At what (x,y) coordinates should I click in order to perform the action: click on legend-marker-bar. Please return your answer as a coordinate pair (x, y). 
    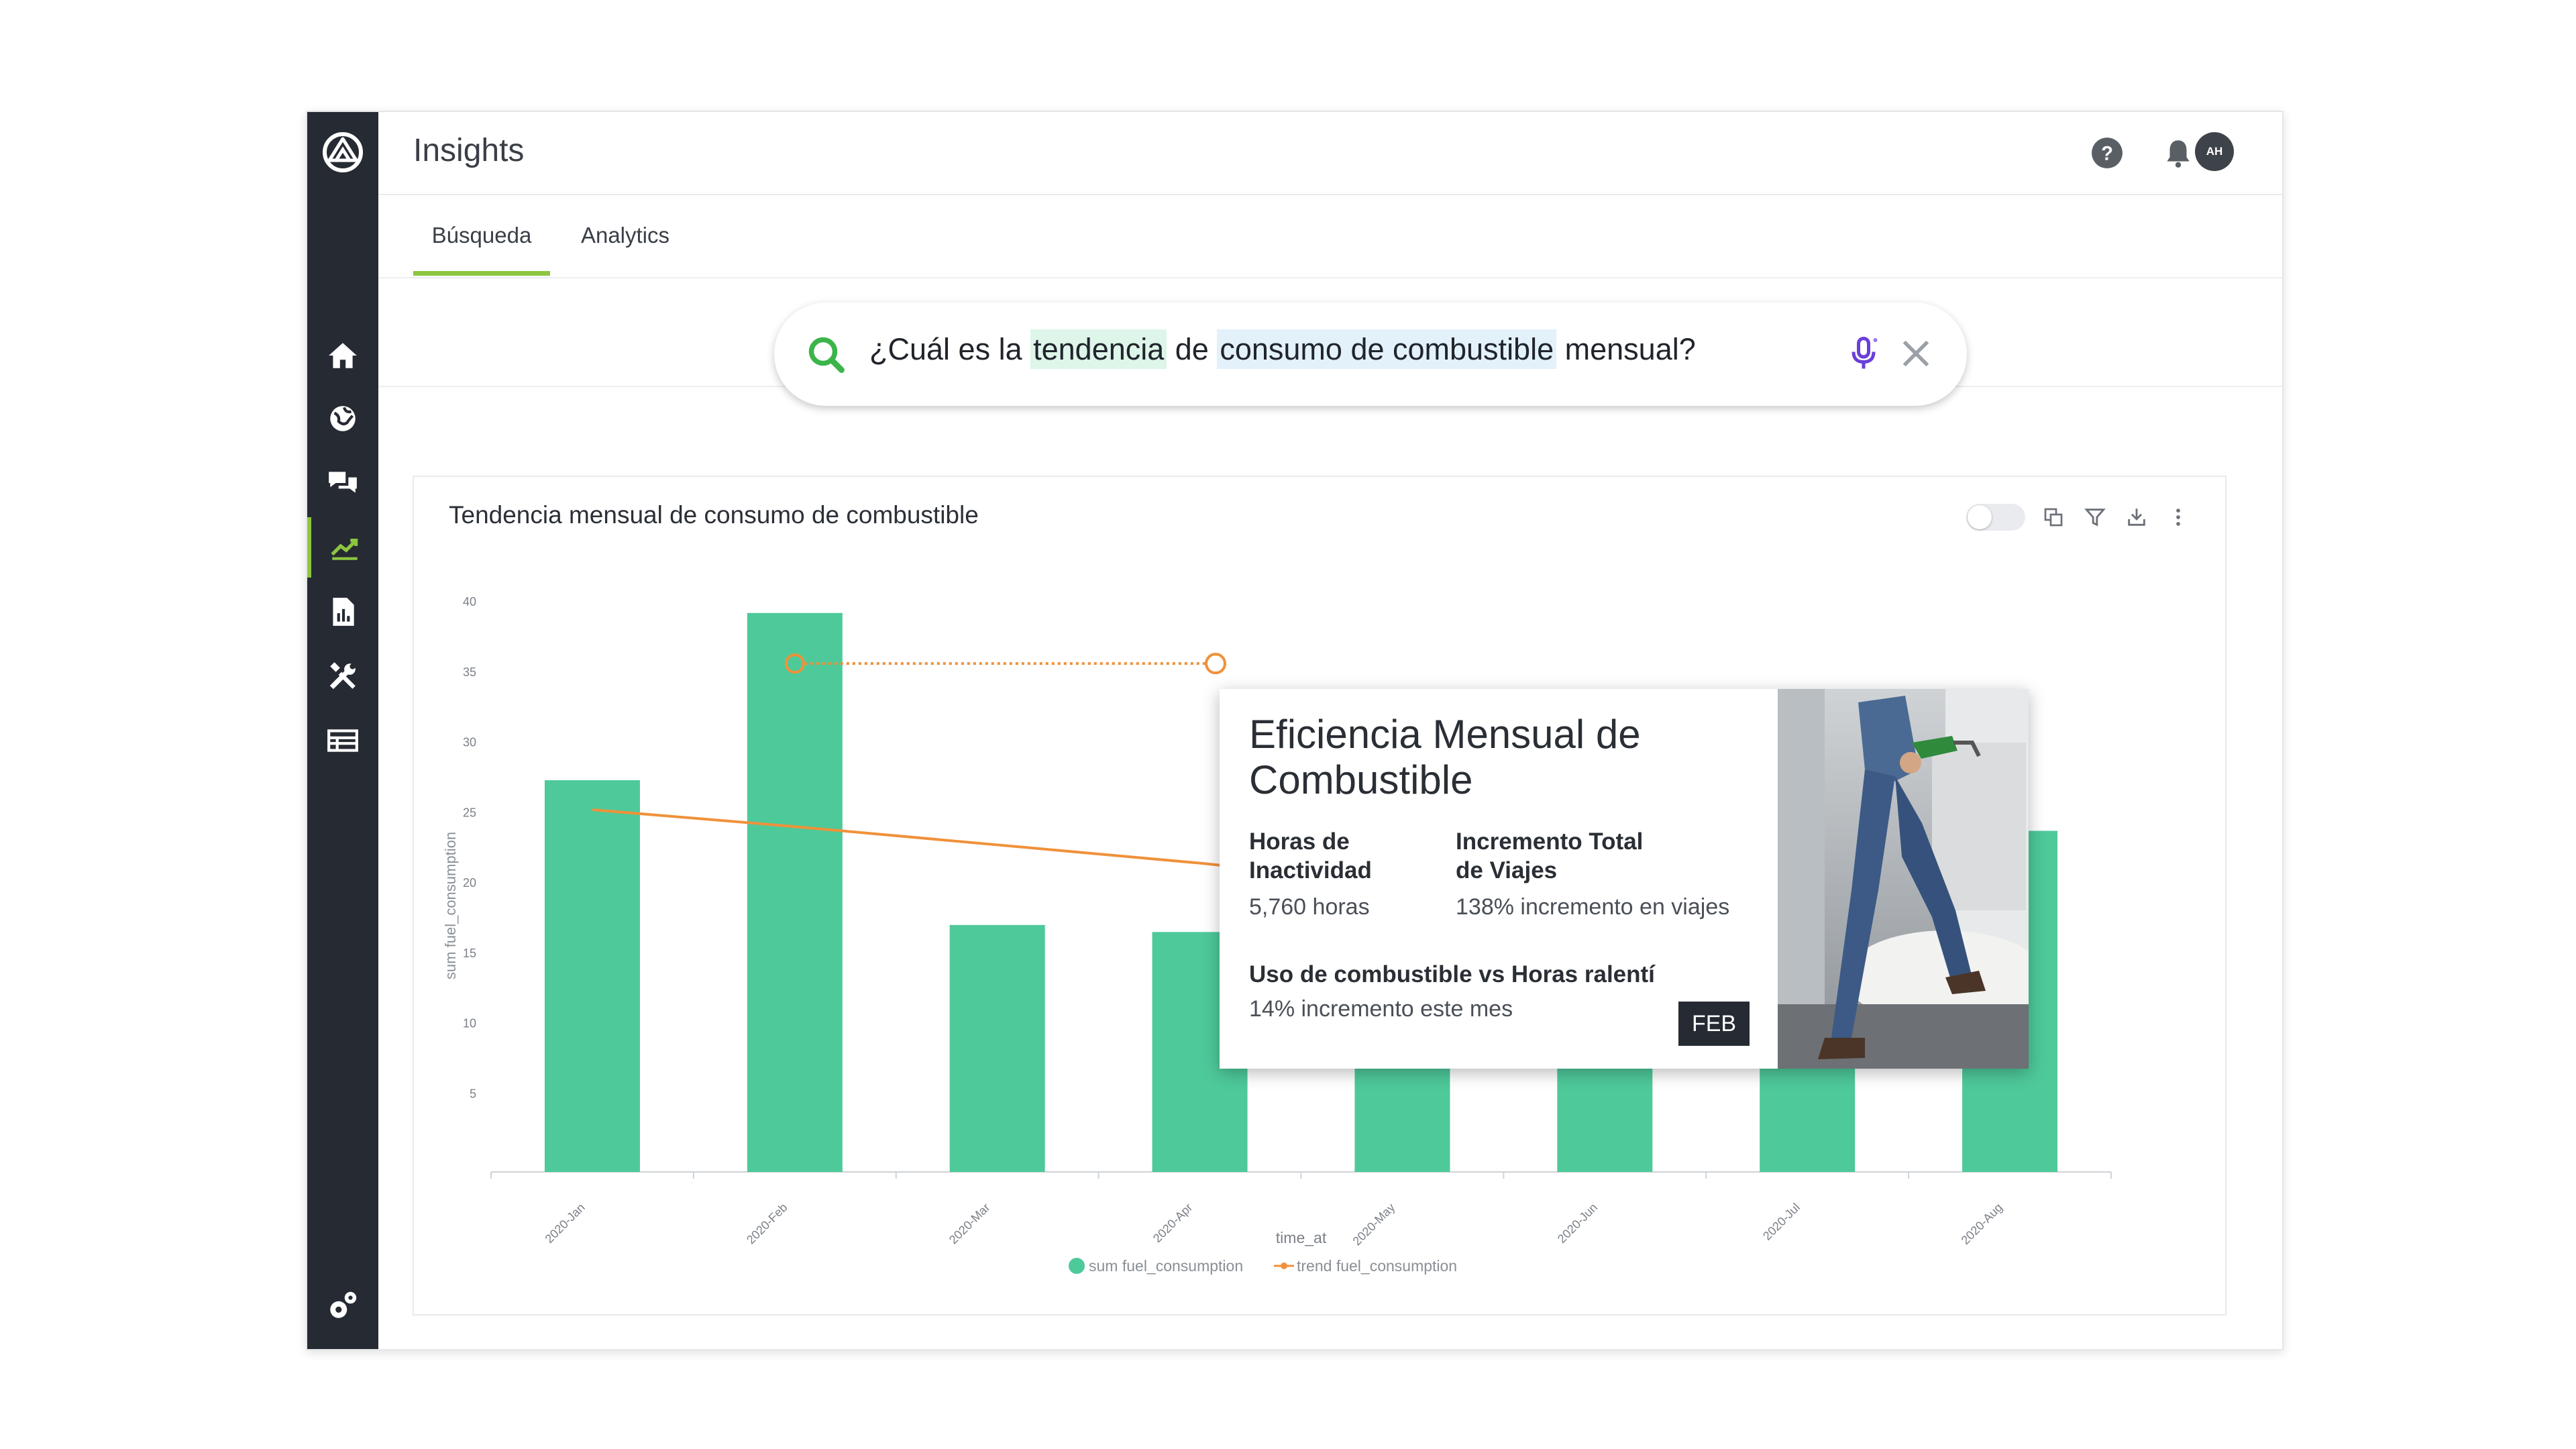
    Looking at the image, I should click on (1077, 1266).